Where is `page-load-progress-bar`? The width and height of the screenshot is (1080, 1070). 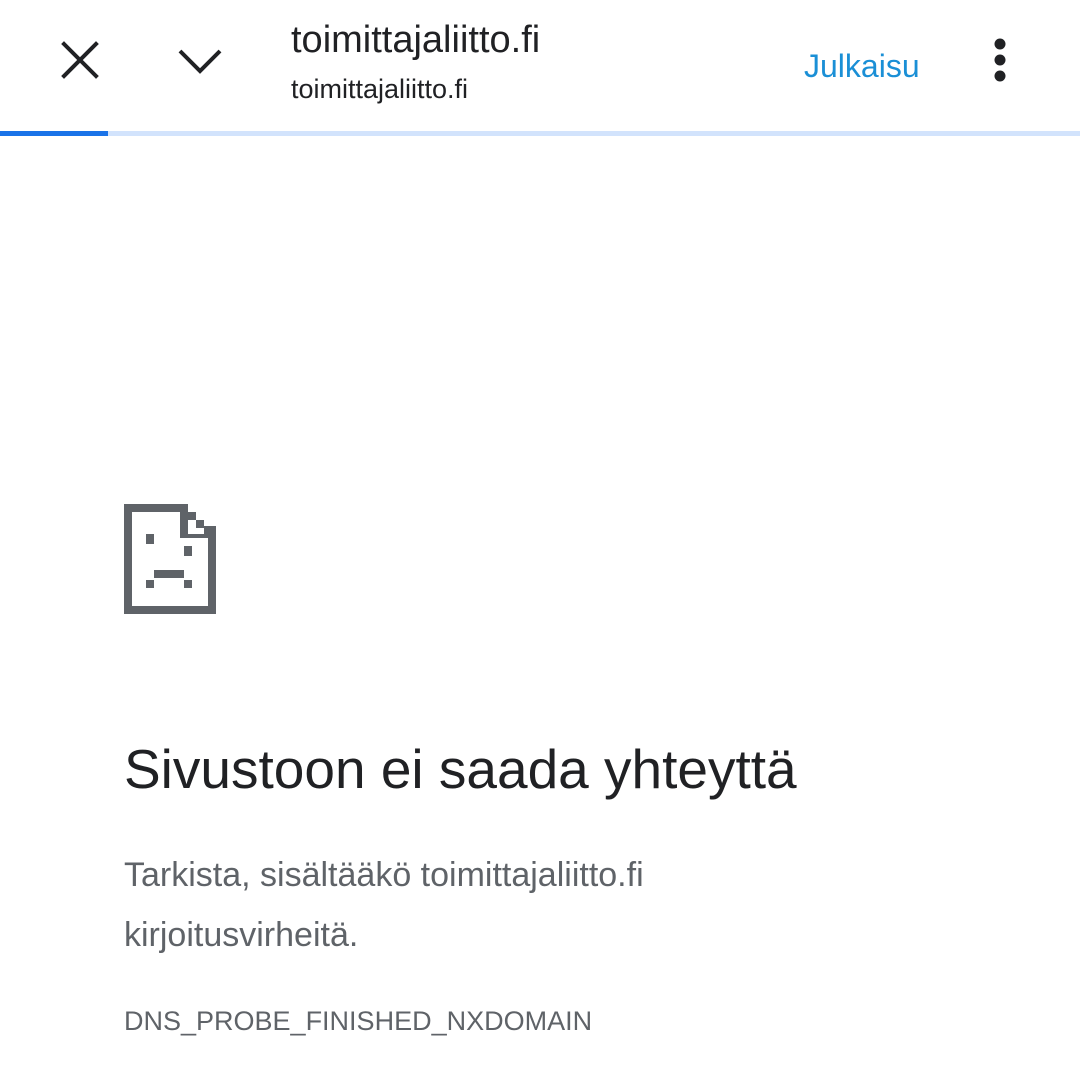 page-load-progress-bar is located at coordinates (540, 133).